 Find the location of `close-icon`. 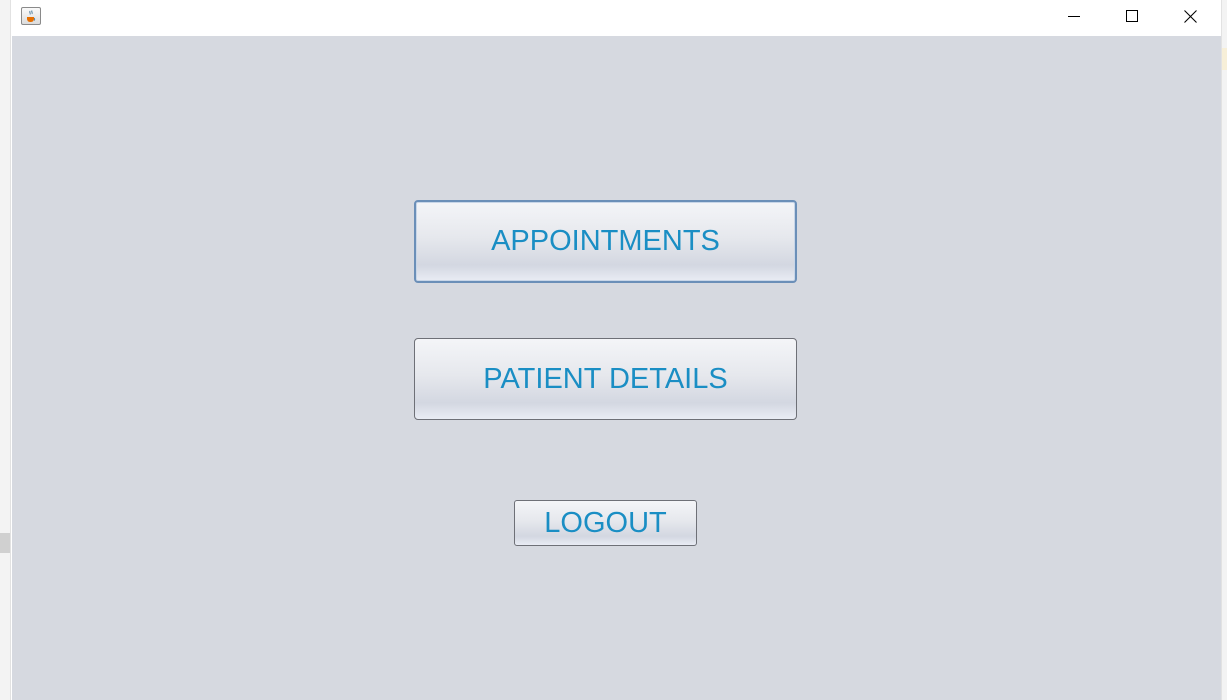

close-icon is located at coordinates (1190, 16).